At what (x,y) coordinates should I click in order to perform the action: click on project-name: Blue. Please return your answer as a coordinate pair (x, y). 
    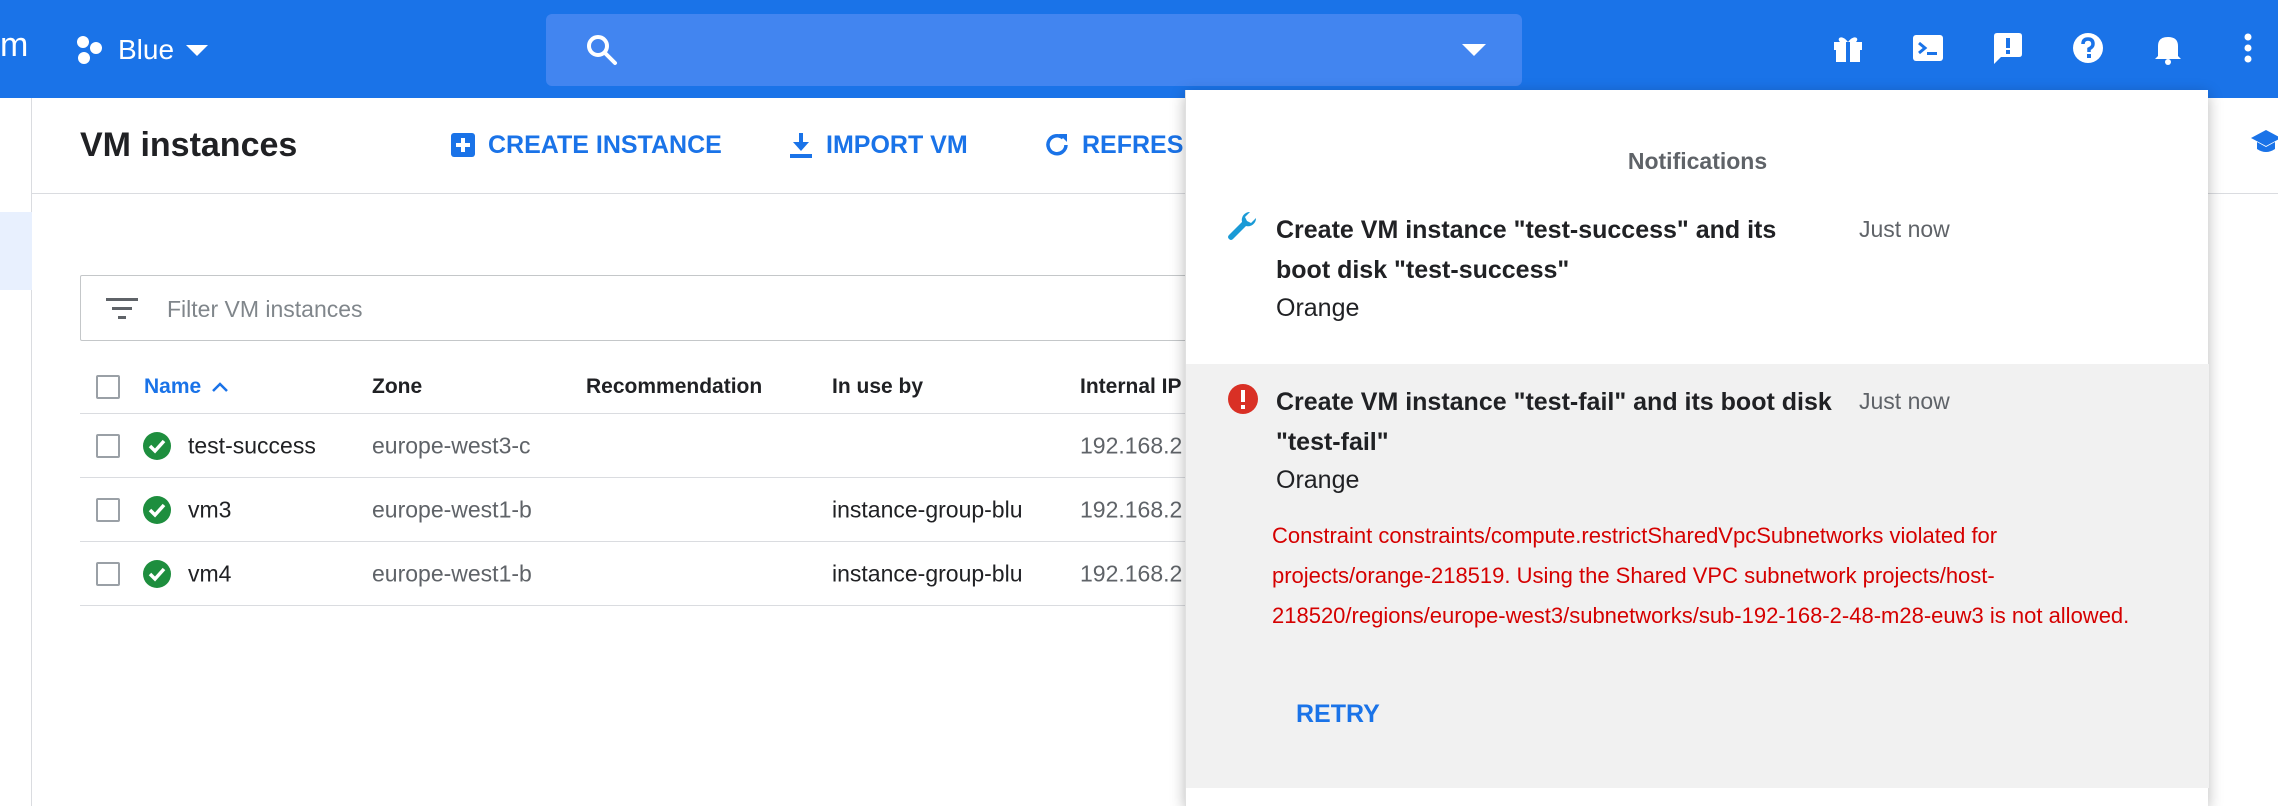
    Looking at the image, I should click on (146, 49).